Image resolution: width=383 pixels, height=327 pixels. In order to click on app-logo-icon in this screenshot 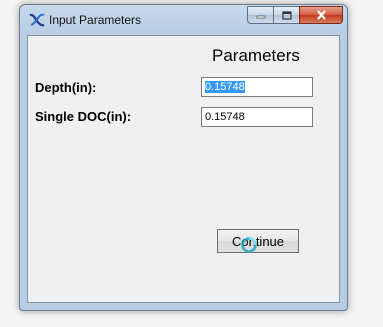, I will do `click(37, 20)`.